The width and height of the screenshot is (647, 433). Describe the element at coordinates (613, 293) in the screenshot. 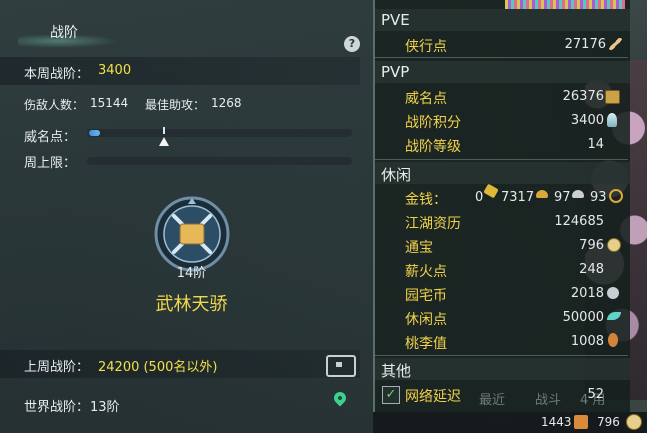

I see `home-coin-icon` at that location.